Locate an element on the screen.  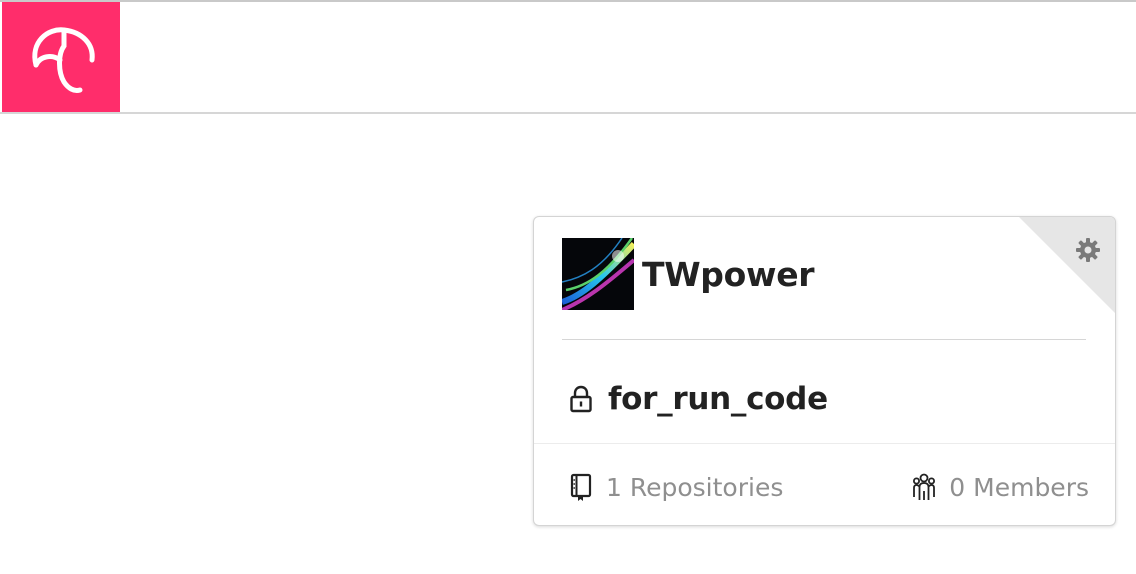
book-icon is located at coordinates (581, 487).